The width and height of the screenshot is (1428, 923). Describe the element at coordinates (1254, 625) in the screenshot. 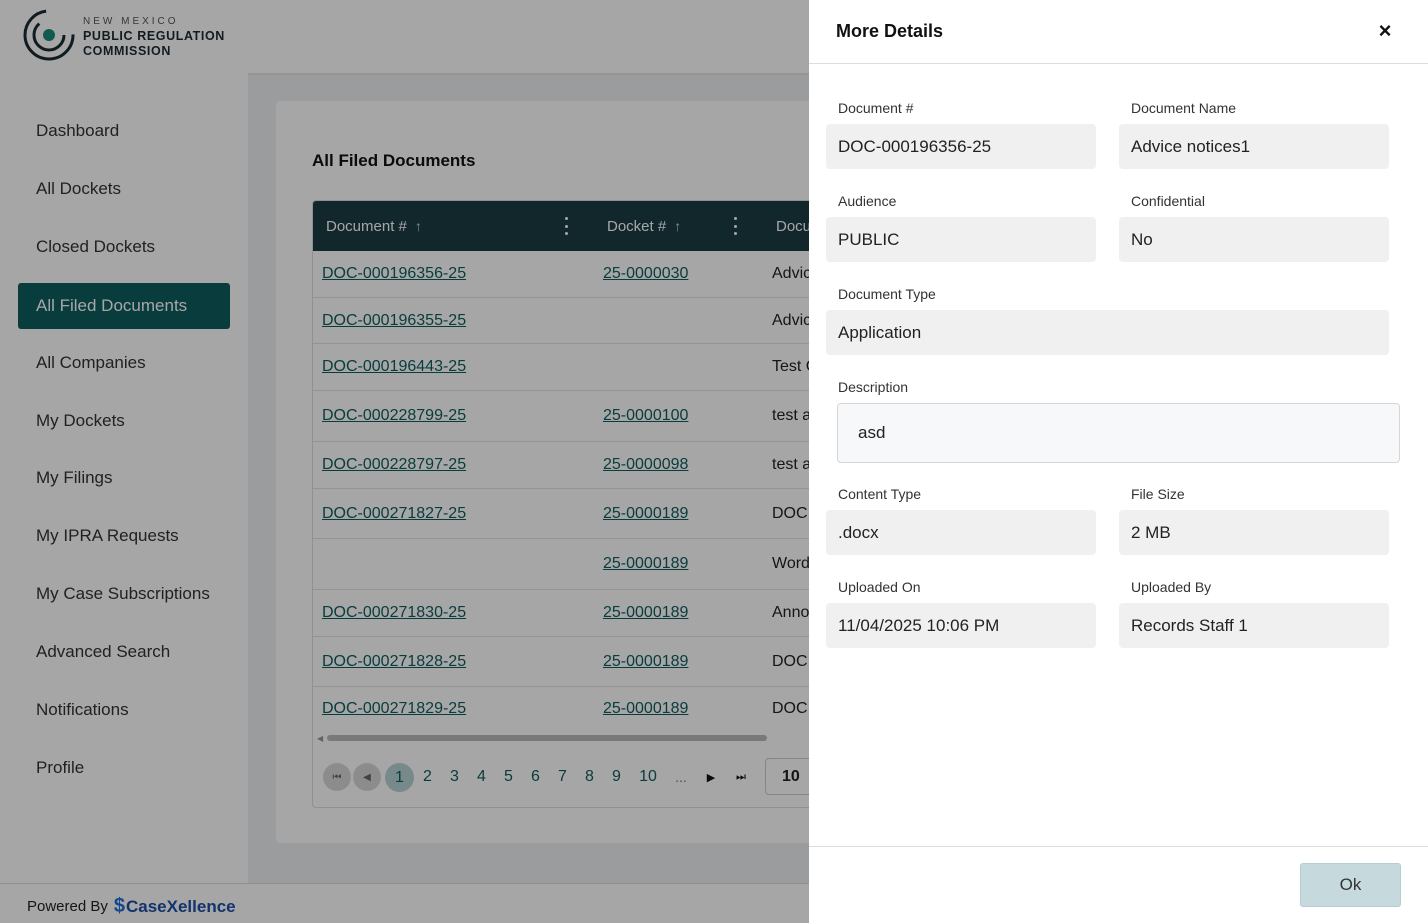

I see `uploaded-by-field: Records Staff 1` at that location.